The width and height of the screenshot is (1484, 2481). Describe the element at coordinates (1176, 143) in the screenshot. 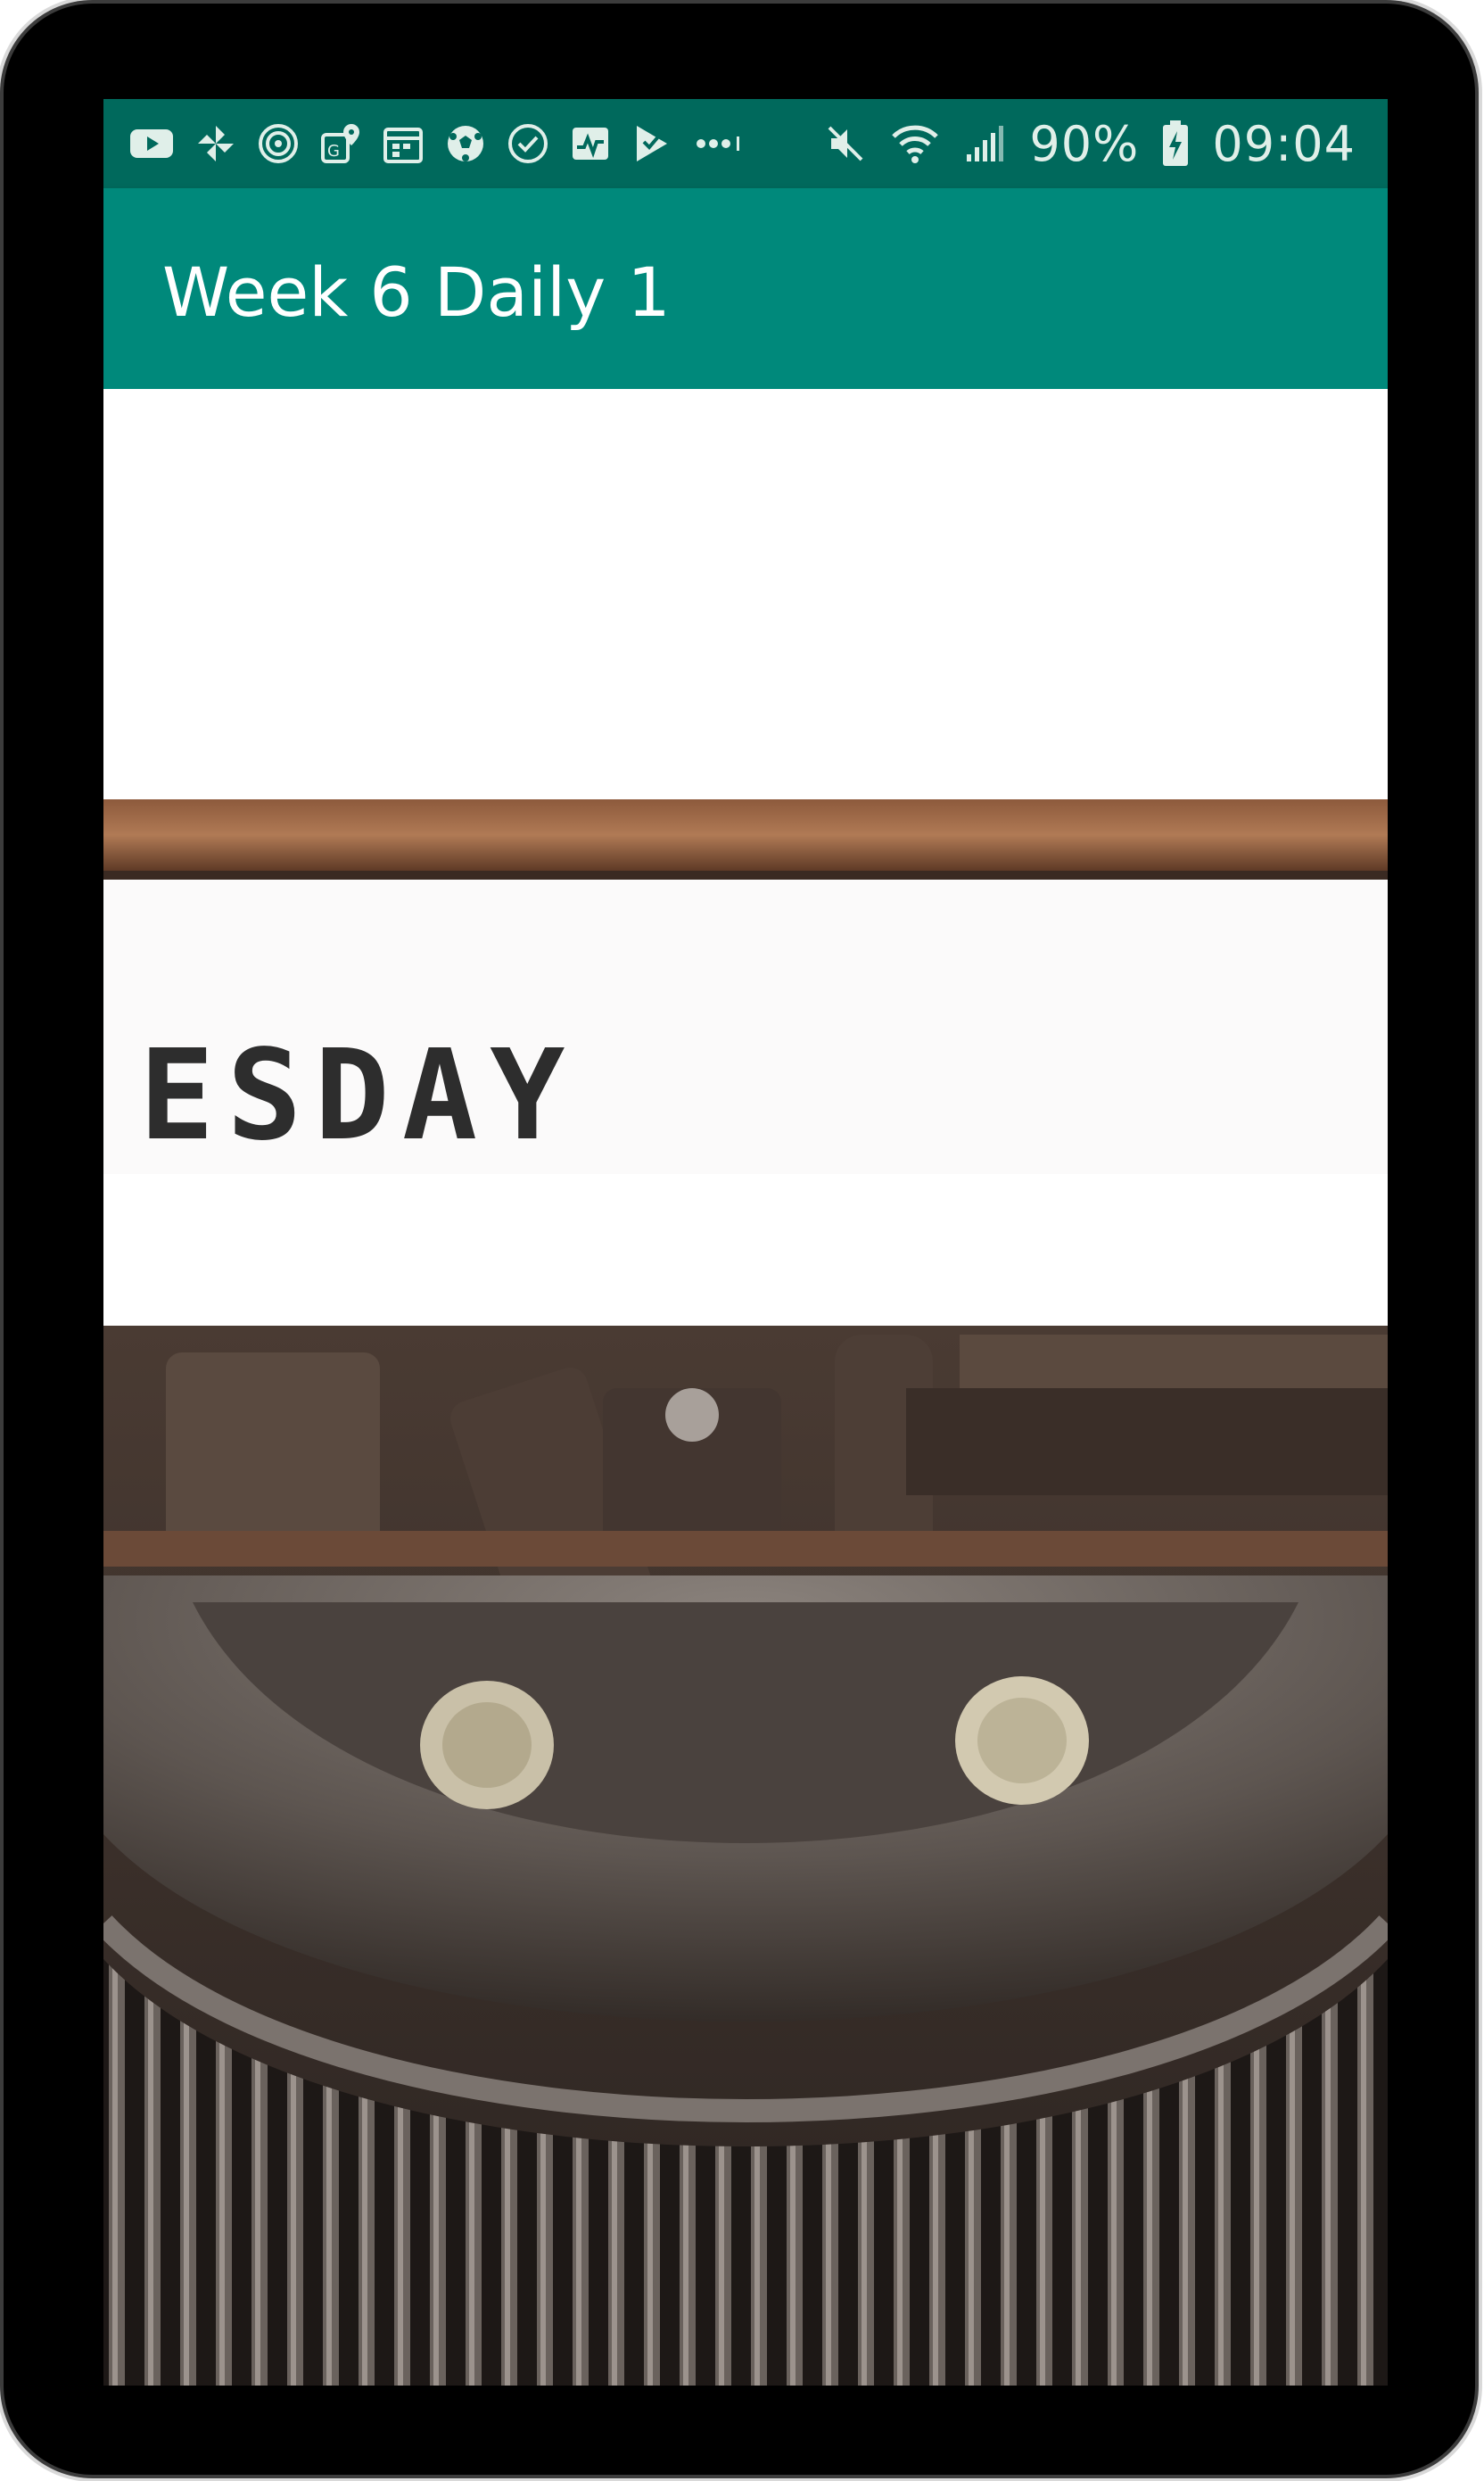

I see `battery-charging-icon` at that location.